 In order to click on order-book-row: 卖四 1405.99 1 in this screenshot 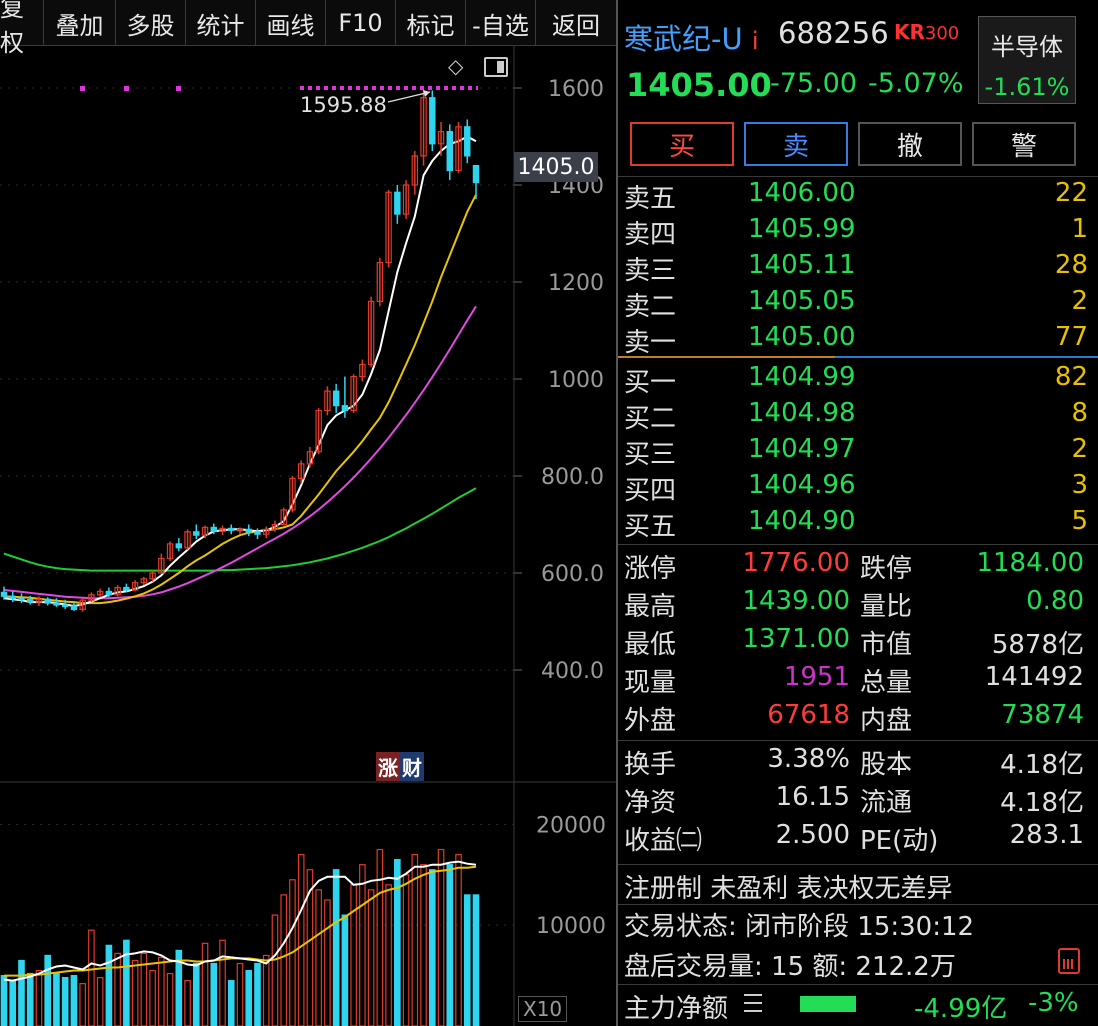, I will do `click(858, 232)`.